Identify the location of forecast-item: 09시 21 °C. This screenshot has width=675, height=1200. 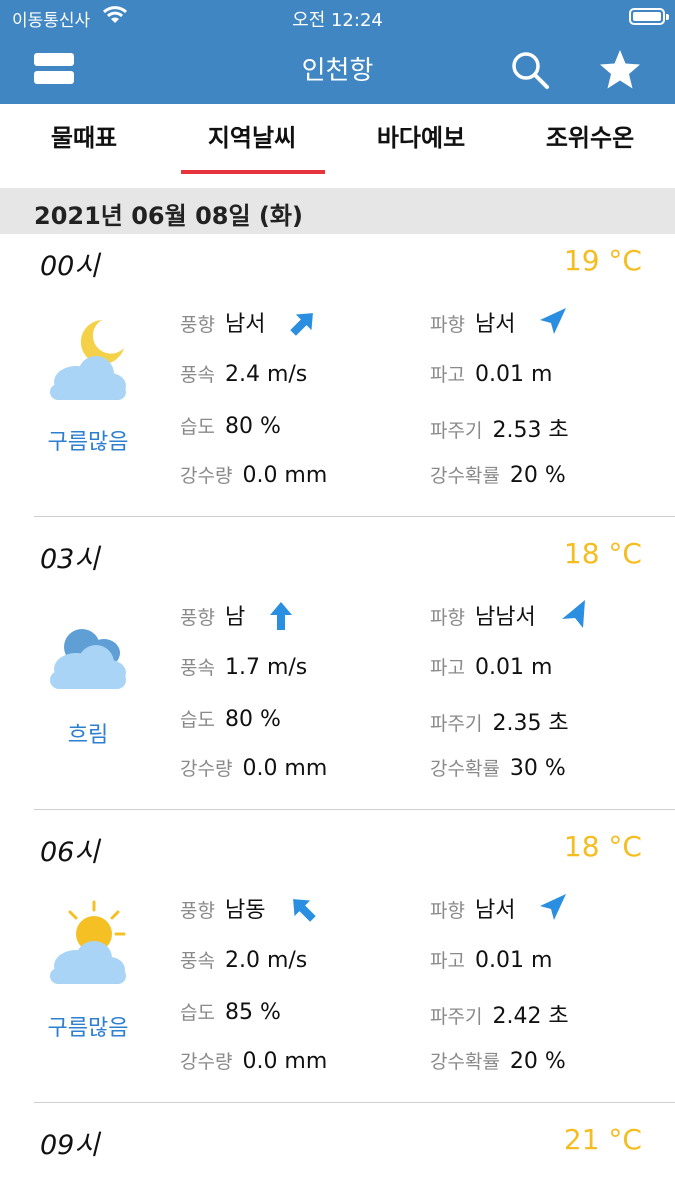
(354, 1156).